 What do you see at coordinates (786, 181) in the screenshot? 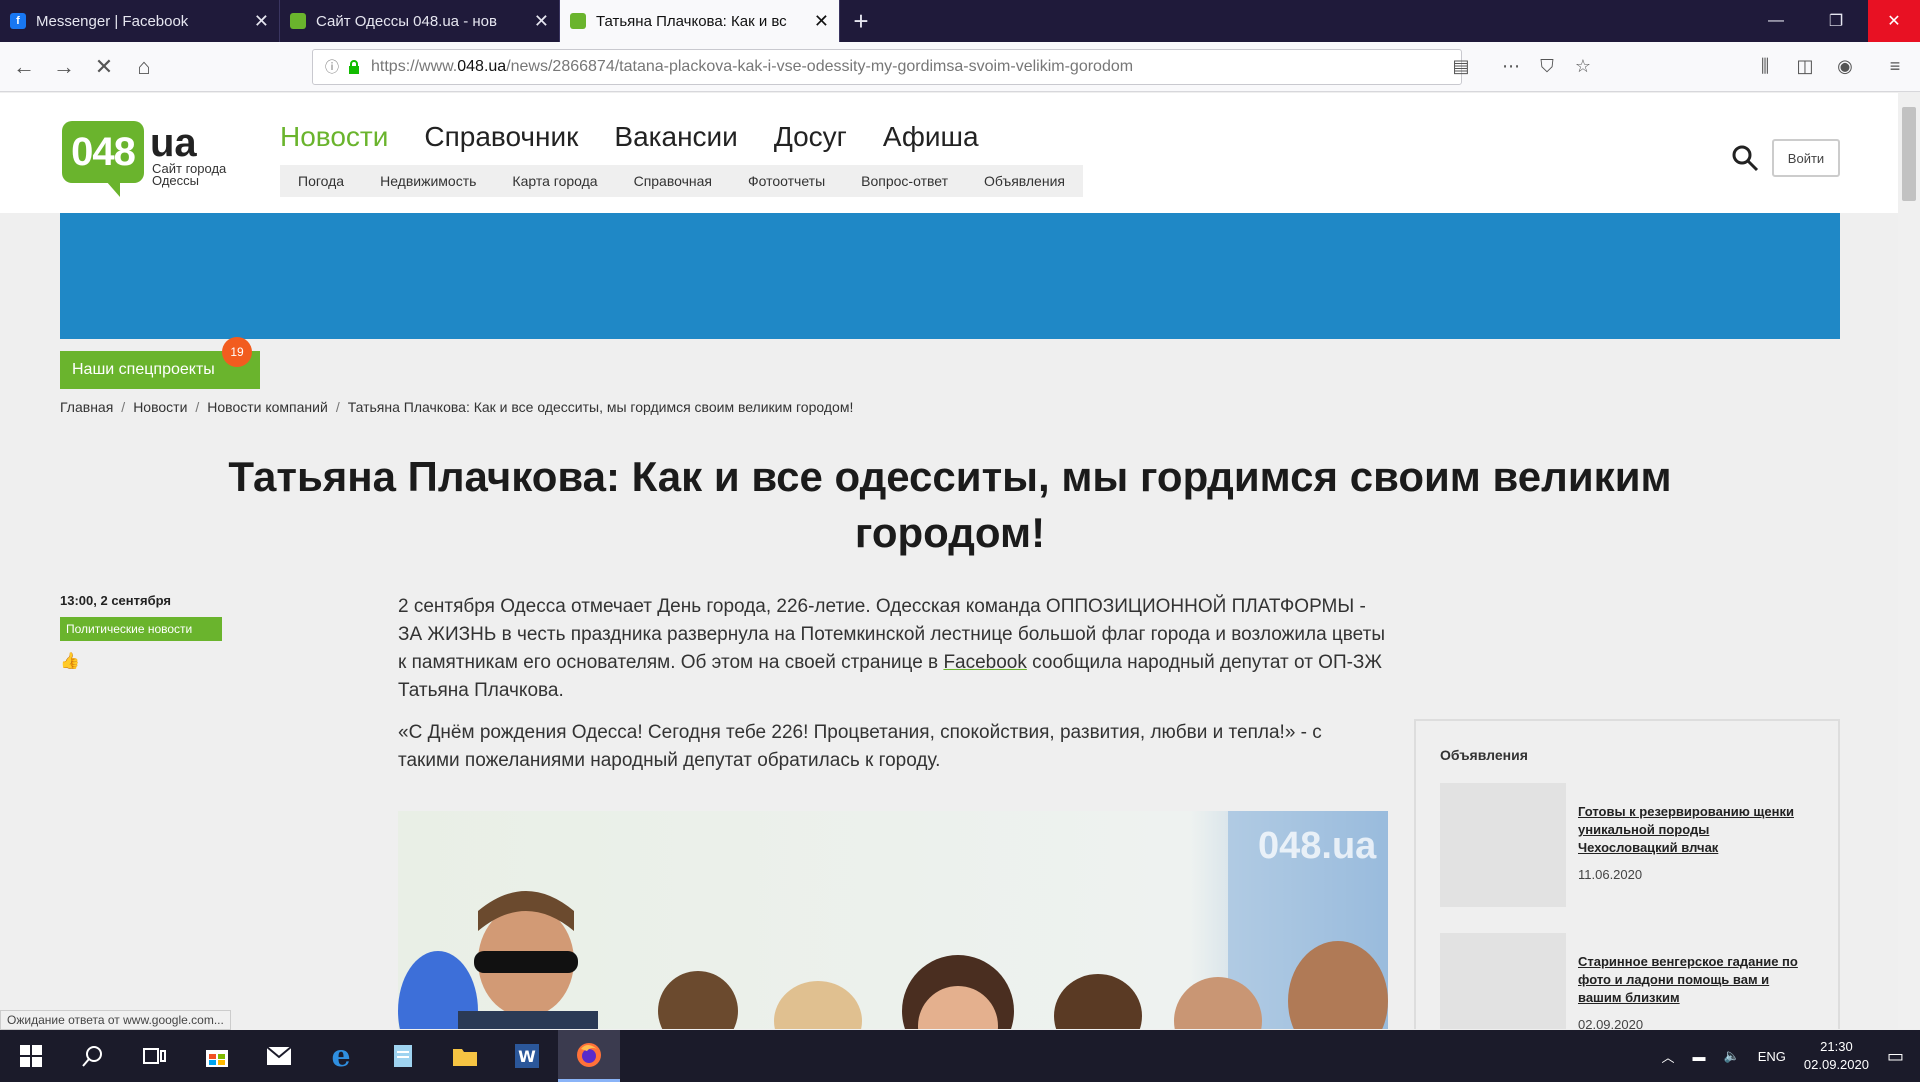
I see `subnav-photo-reports: Фотоотчеты` at bounding box center [786, 181].